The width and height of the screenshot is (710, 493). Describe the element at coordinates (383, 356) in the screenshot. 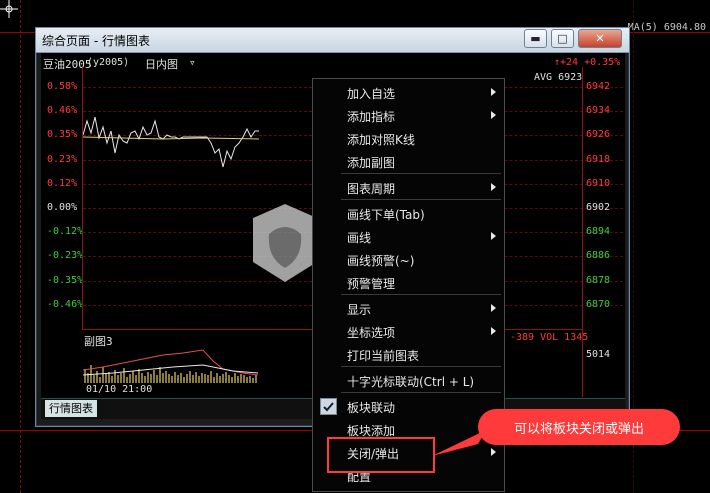

I see `menu-item-label: 打印当前图表` at that location.